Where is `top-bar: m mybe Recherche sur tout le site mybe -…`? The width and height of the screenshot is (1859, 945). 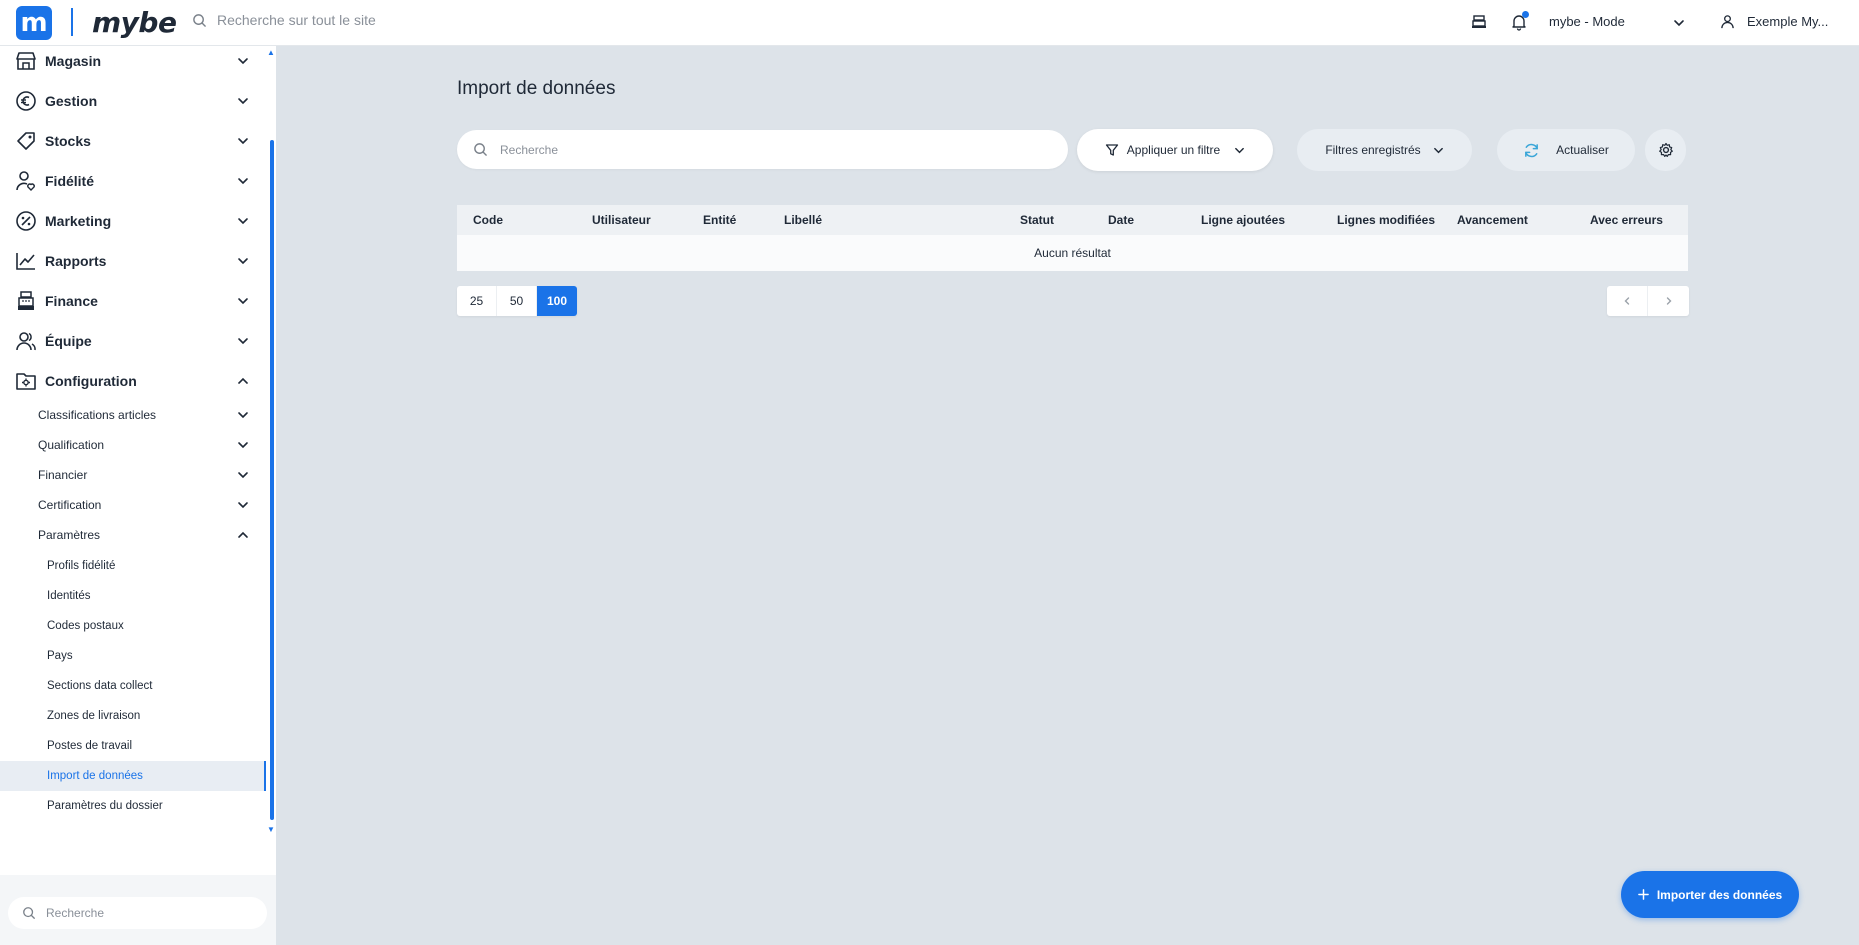 top-bar: m mybe Recherche sur tout le site mybe -… is located at coordinates (929, 23).